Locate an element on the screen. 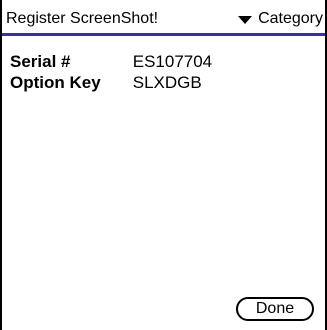 The image size is (327, 330). category-popup-trigger: Category is located at coordinates (280, 19).